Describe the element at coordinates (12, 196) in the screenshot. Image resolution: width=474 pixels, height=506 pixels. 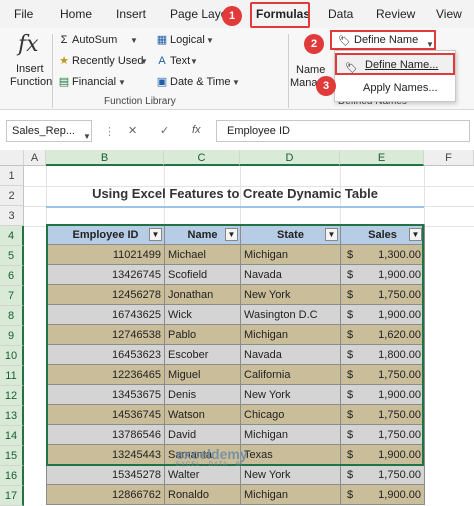
I see `row-header: 2` at that location.